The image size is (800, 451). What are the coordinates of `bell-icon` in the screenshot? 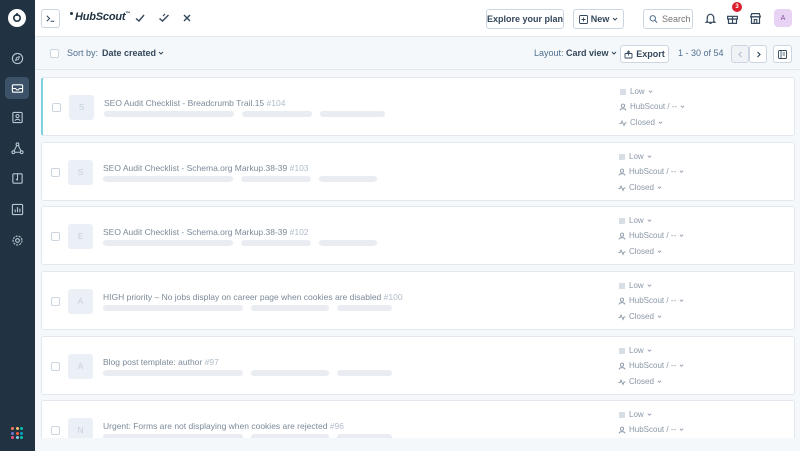 It's located at (710, 18).